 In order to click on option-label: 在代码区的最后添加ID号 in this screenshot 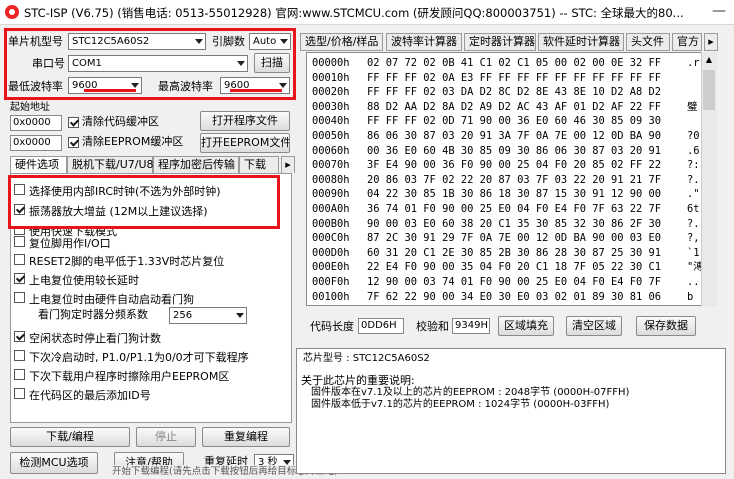, I will do `click(90, 395)`.